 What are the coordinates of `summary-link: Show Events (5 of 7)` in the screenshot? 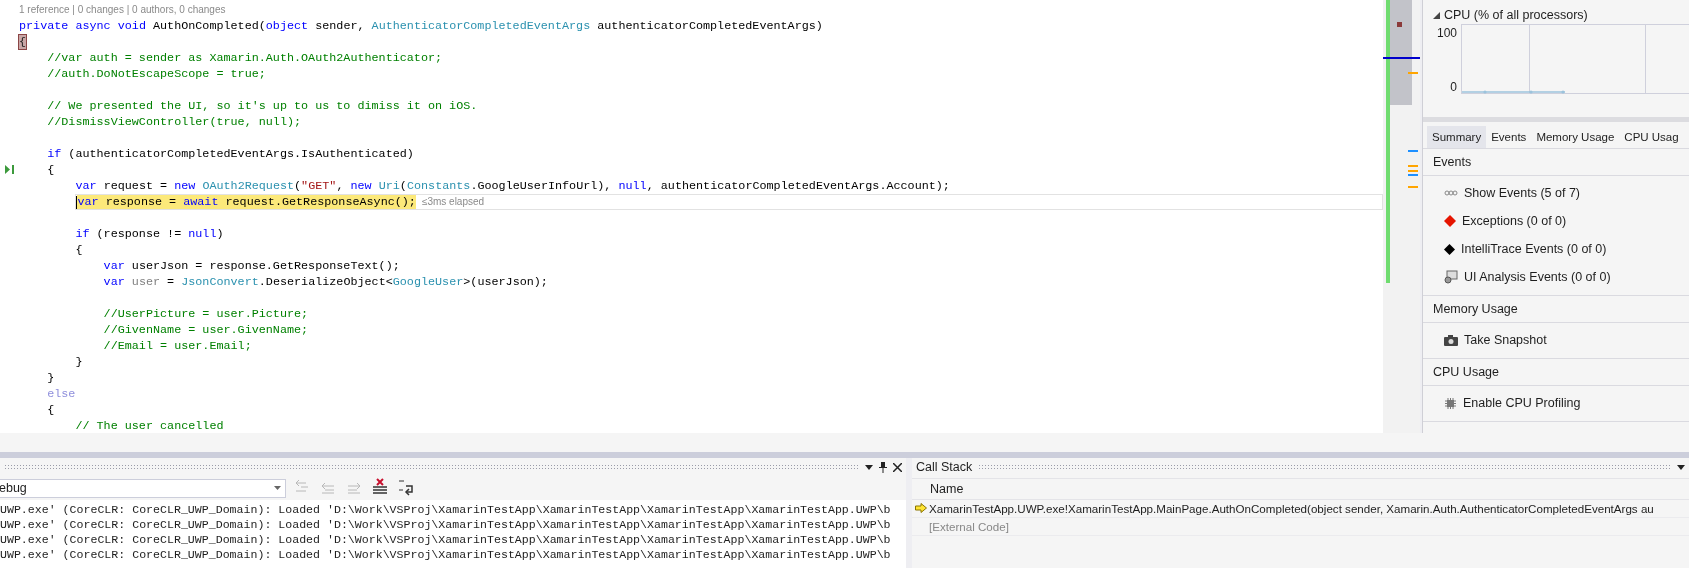 It's located at (1522, 193).